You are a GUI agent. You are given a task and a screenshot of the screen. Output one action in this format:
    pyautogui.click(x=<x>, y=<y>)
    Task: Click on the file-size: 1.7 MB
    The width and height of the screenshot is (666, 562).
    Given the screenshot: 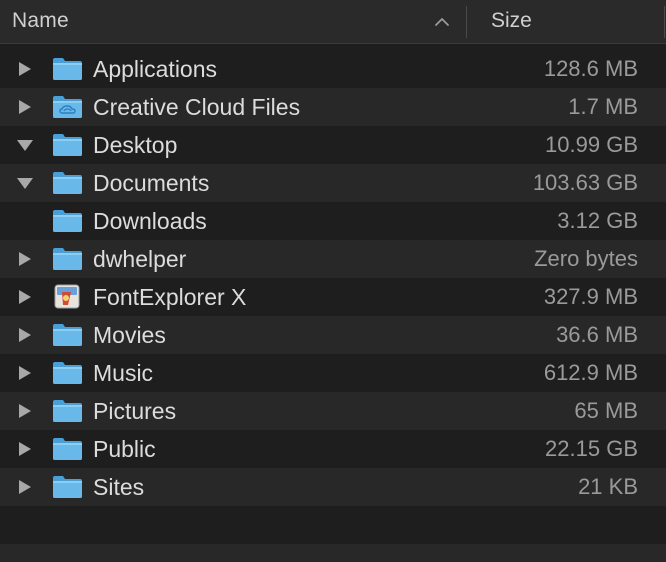 What is the action you would take?
    pyautogui.click(x=603, y=106)
    